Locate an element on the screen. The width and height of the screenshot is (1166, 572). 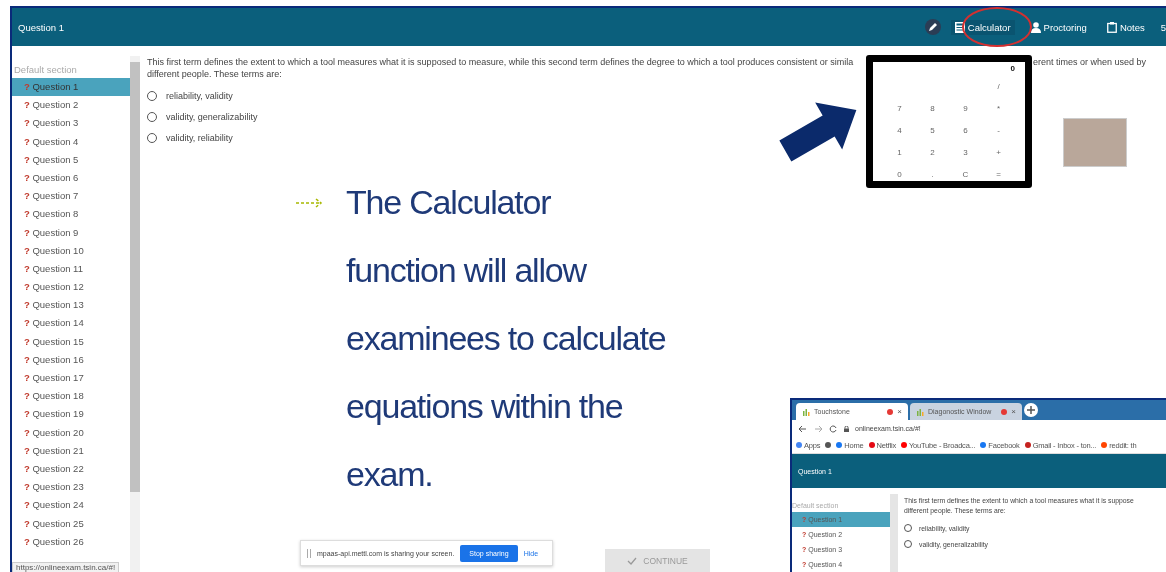
status-url: https://onlineexam.tsin.ca/#! is located at coordinates (66, 567).